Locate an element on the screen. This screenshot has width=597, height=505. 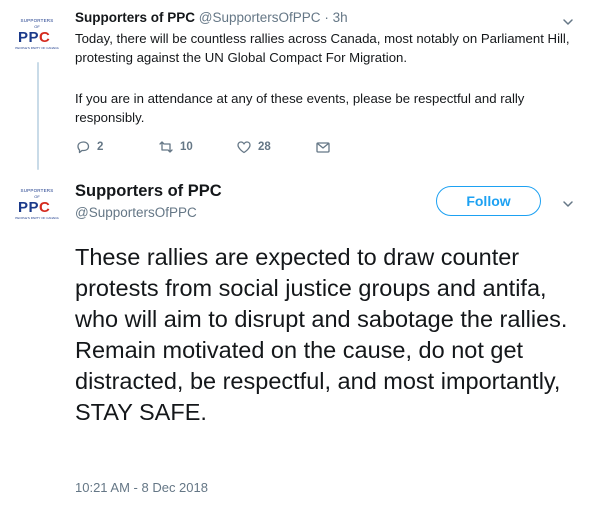
tweet-timestamp: 10:21 AM - 8 Dec 2018 is located at coordinates (141, 487).